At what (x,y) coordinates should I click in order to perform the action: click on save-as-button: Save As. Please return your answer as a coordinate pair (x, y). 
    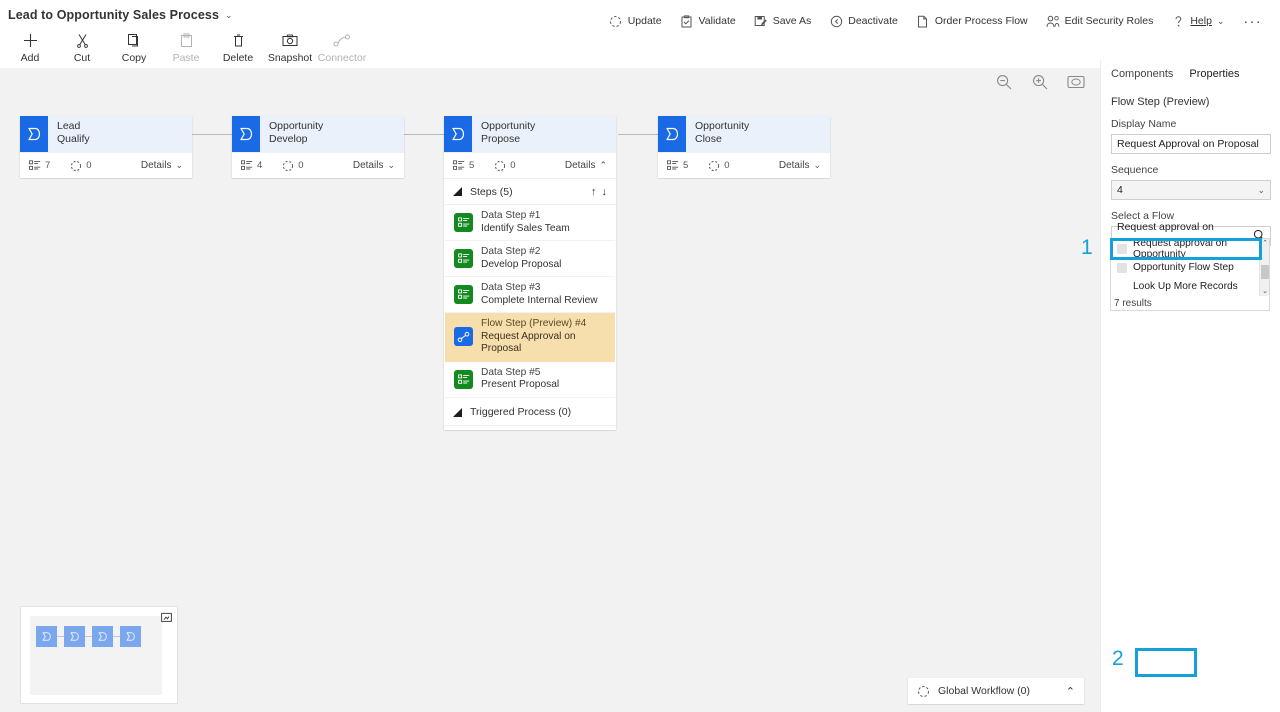
    Looking at the image, I should click on (783, 21).